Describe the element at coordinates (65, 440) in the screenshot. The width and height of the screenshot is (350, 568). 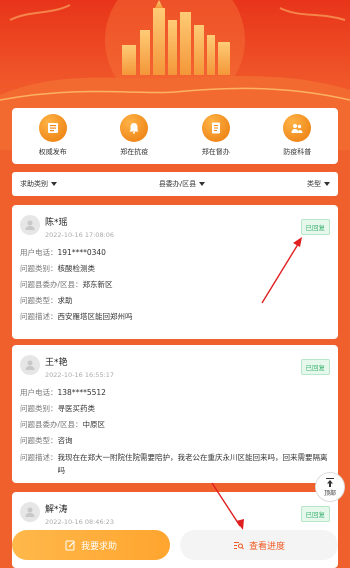
I see `field-value: 咨询` at that location.